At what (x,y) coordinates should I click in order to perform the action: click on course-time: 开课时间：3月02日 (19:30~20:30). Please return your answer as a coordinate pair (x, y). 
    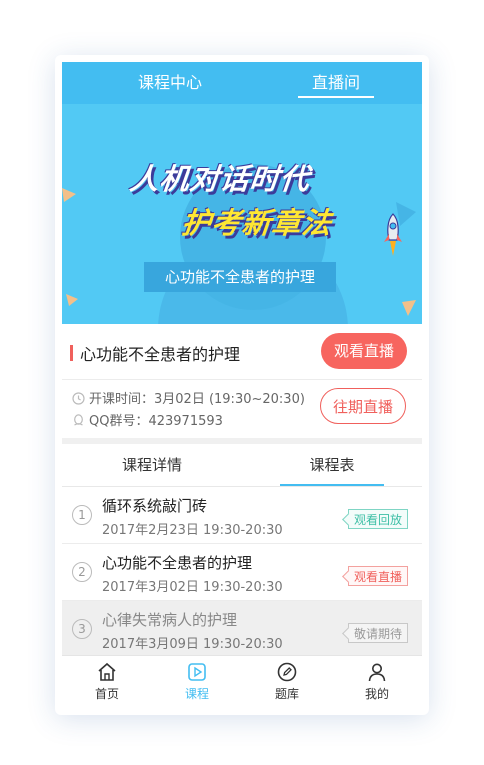
    Looking at the image, I should click on (188, 397).